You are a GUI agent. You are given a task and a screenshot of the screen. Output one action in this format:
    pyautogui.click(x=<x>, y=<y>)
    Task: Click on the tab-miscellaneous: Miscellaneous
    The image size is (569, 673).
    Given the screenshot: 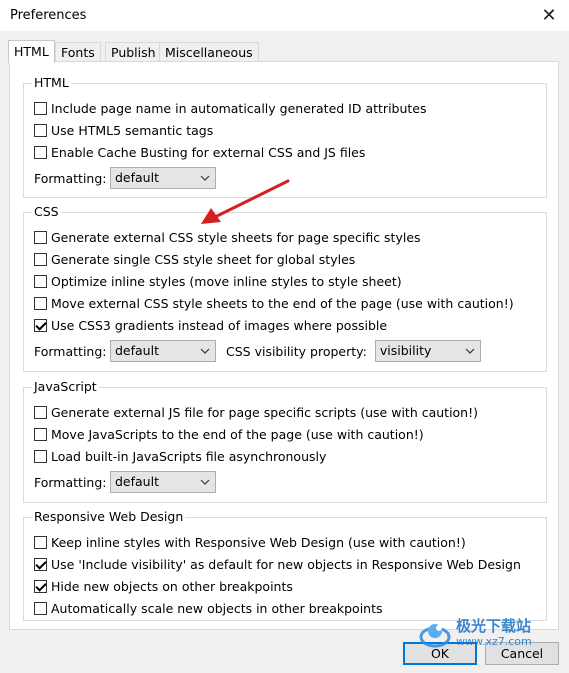 What is the action you would take?
    pyautogui.click(x=209, y=52)
    